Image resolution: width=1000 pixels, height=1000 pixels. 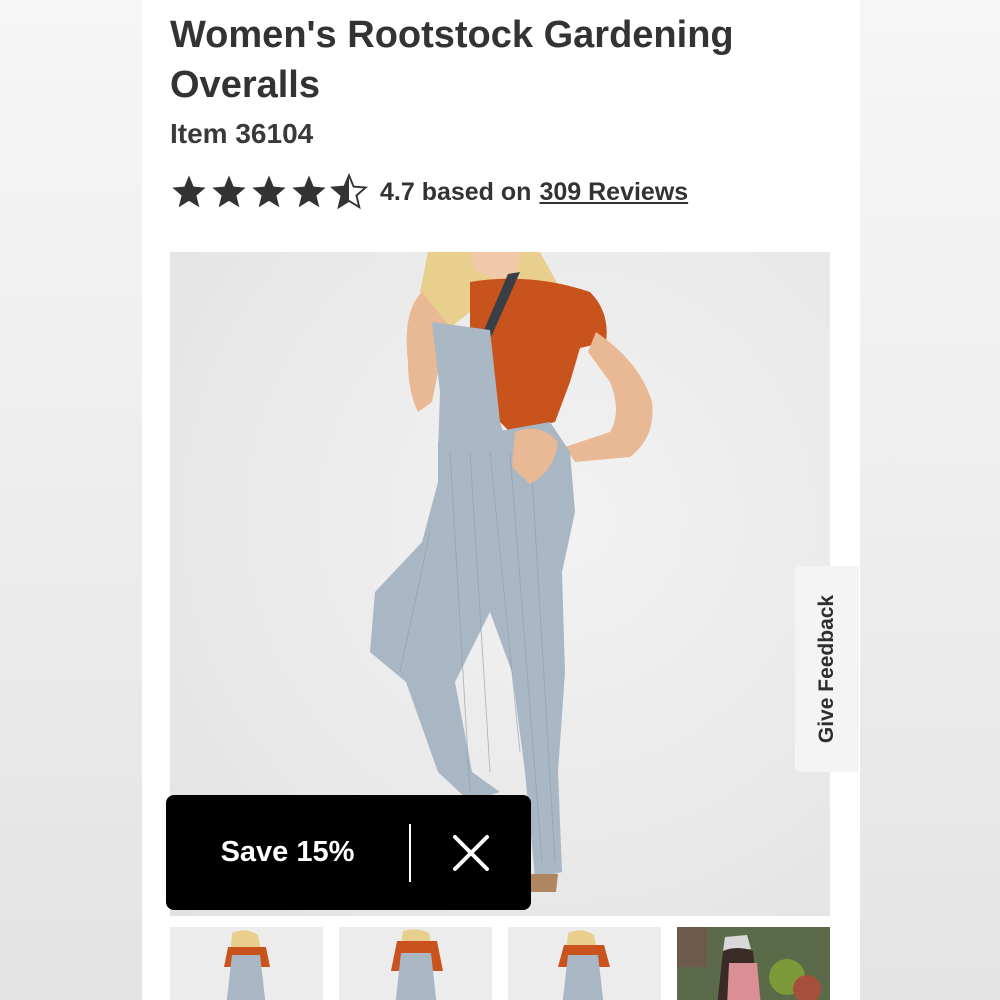 What do you see at coordinates (452, 60) in the screenshot?
I see `product-title: Women's Rootstock Gardening Overalls` at bounding box center [452, 60].